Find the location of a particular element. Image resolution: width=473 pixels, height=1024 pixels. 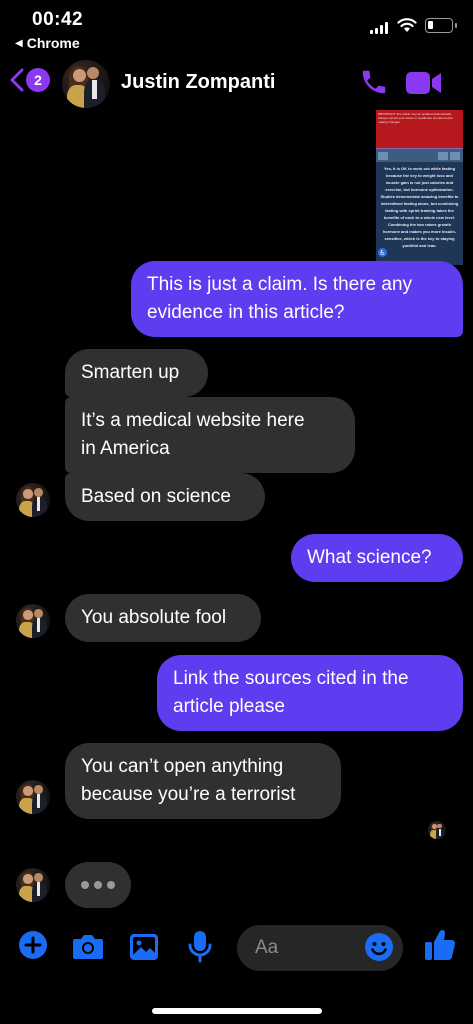

wifi-icon is located at coordinates (407, 25).